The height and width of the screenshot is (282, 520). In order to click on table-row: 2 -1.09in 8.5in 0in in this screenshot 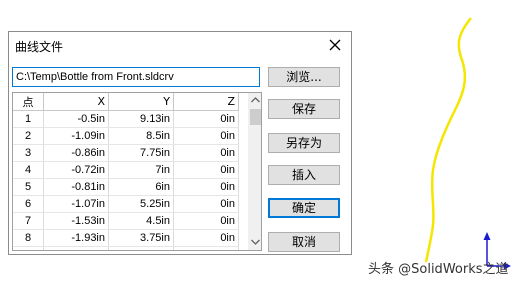, I will do `click(126, 136)`.